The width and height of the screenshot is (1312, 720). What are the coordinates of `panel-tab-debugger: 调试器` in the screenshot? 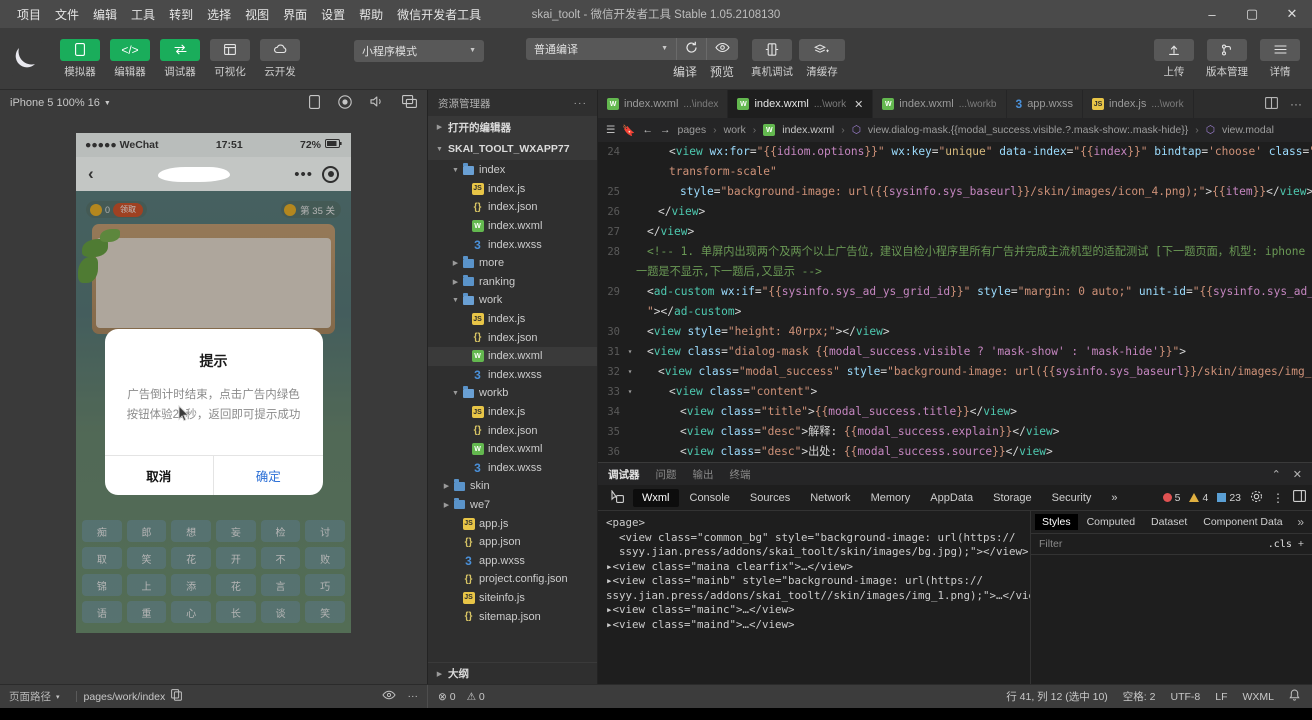 It's located at (624, 474).